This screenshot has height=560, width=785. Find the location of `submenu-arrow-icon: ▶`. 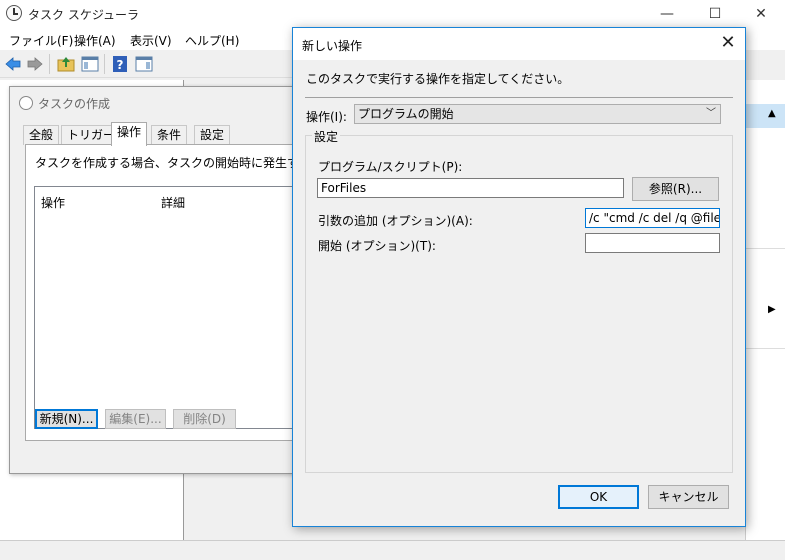

submenu-arrow-icon: ▶ is located at coordinates (772, 309).